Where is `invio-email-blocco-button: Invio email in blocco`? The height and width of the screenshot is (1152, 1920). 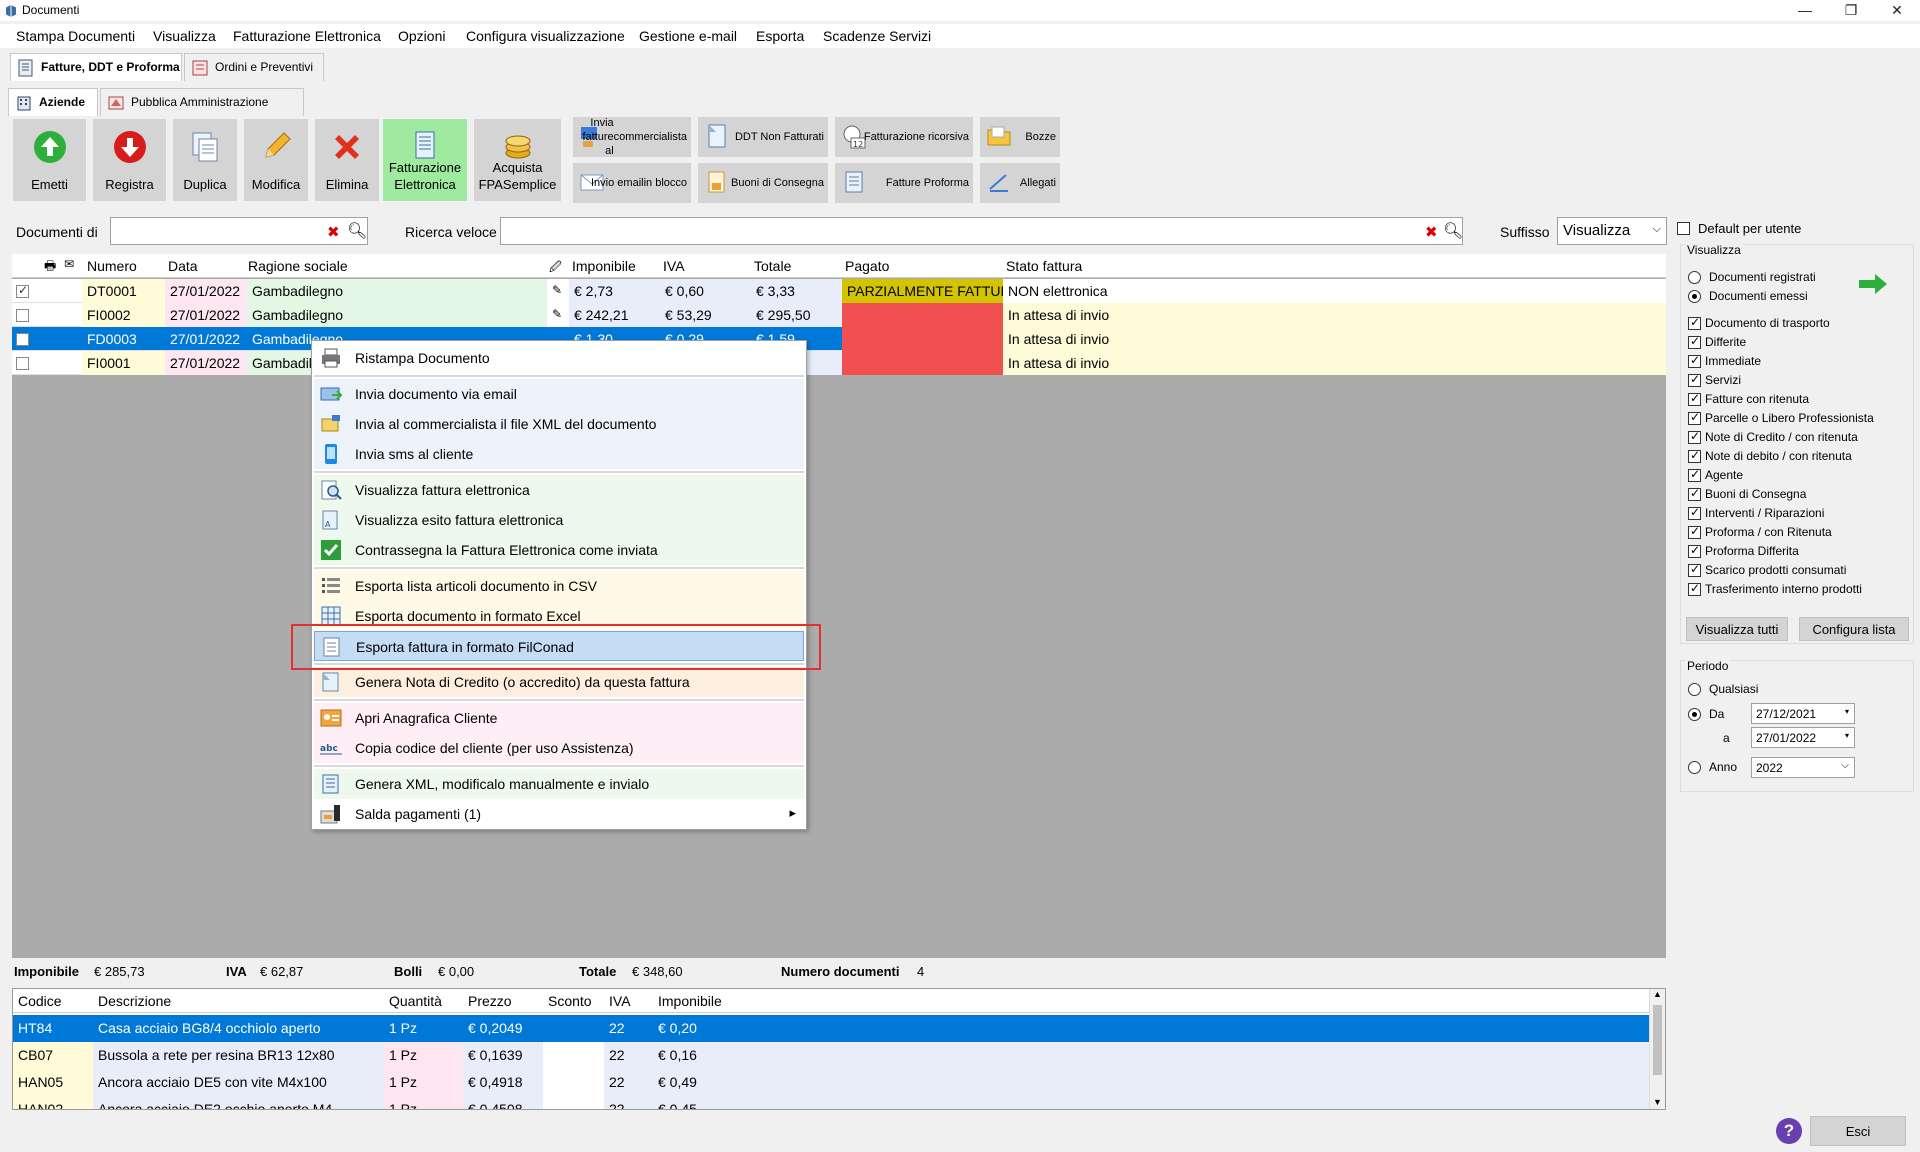 invio-email-blocco-button: Invio email in blocco is located at coordinates (632, 183).